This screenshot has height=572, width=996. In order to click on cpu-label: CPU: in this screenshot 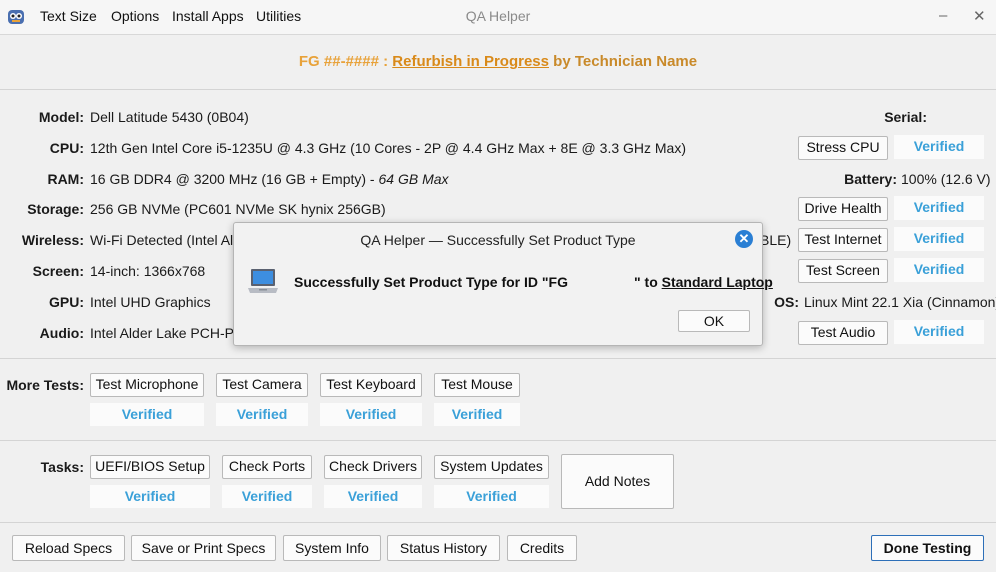, I will do `click(66, 148)`.